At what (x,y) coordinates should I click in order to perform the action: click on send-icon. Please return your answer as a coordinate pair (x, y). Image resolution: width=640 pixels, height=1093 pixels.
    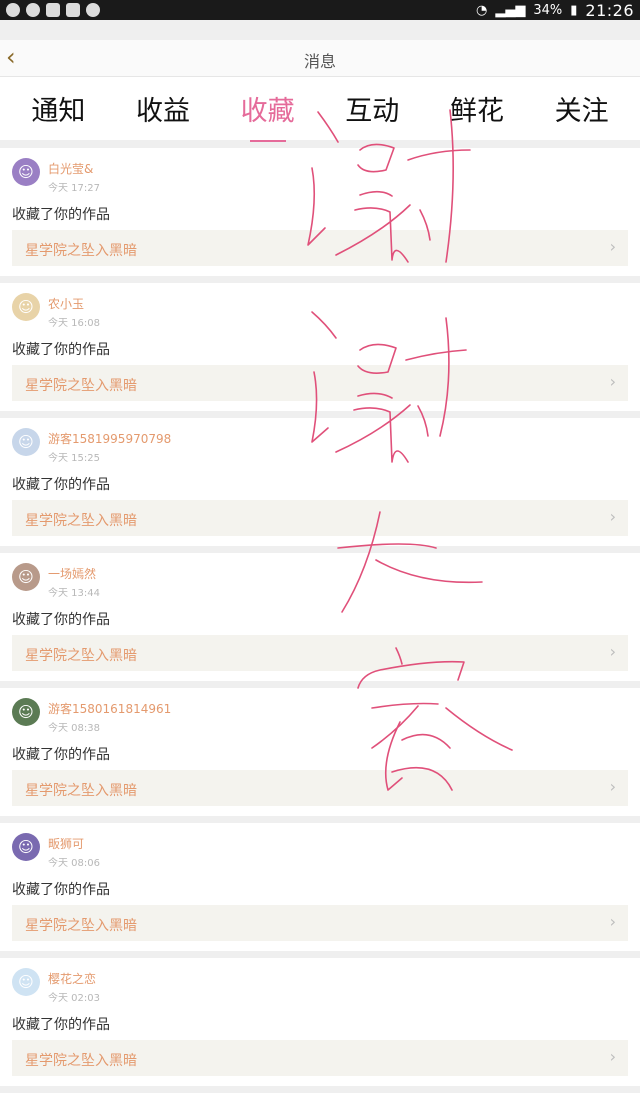
    Looking at the image, I should click on (33, 10).